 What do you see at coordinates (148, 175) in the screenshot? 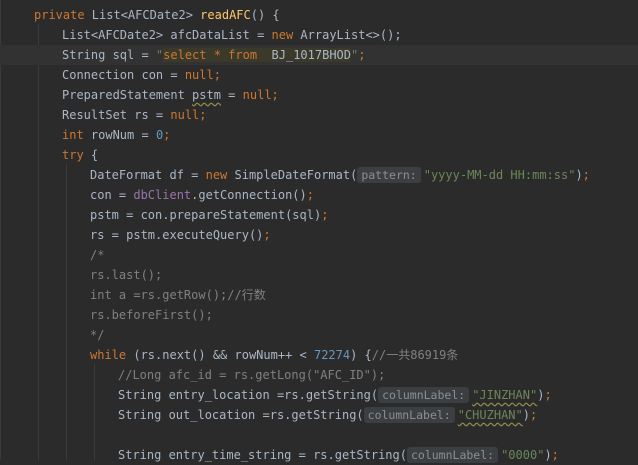
I see `code-token: DateFormat df =` at bounding box center [148, 175].